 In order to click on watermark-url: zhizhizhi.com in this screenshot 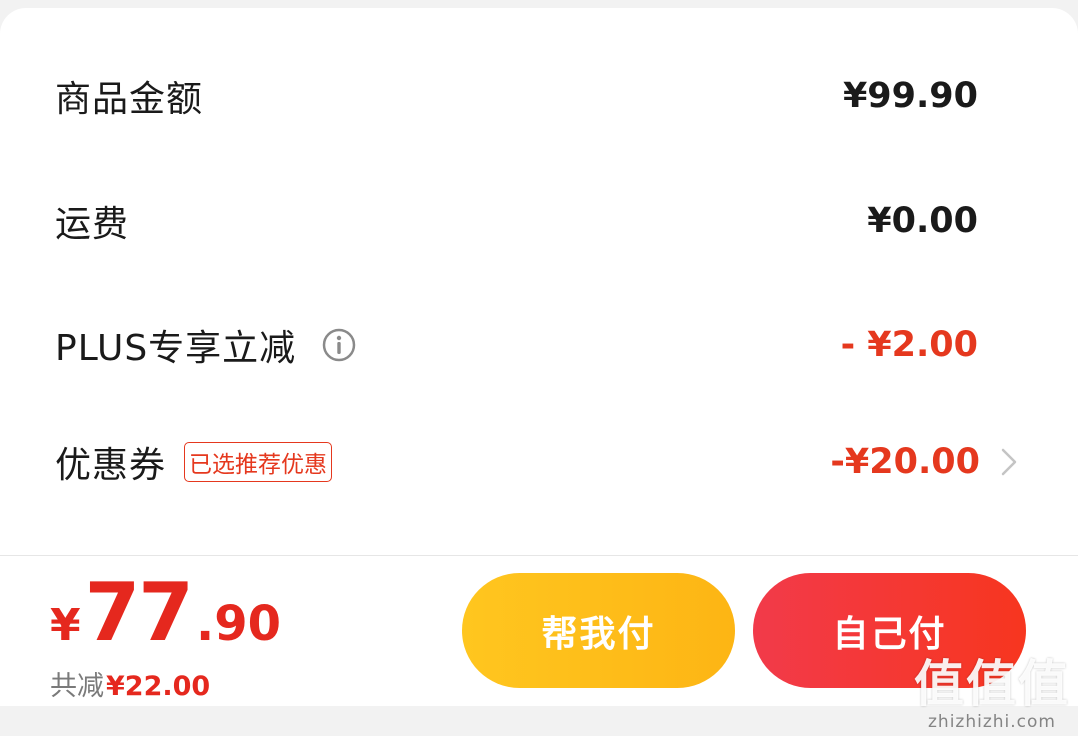, I will do `click(992, 722)`.